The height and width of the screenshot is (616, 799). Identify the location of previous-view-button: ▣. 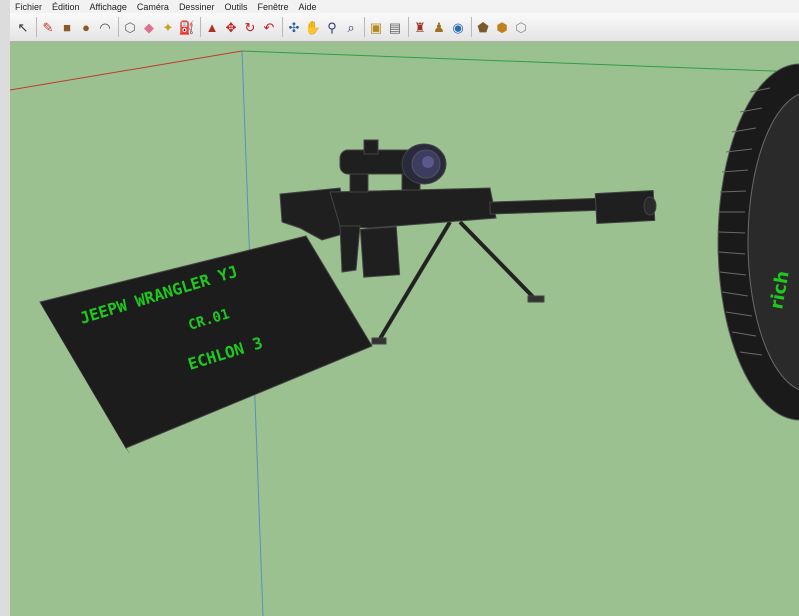
(376, 27).